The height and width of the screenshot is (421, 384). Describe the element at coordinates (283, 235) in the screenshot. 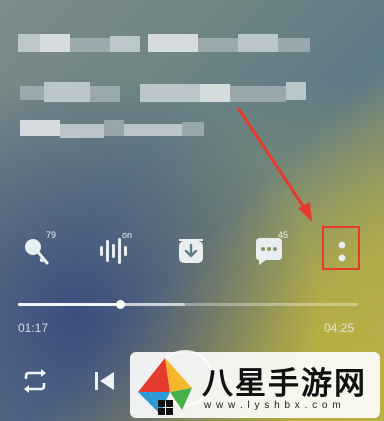

I see `comment-count: 45` at that location.